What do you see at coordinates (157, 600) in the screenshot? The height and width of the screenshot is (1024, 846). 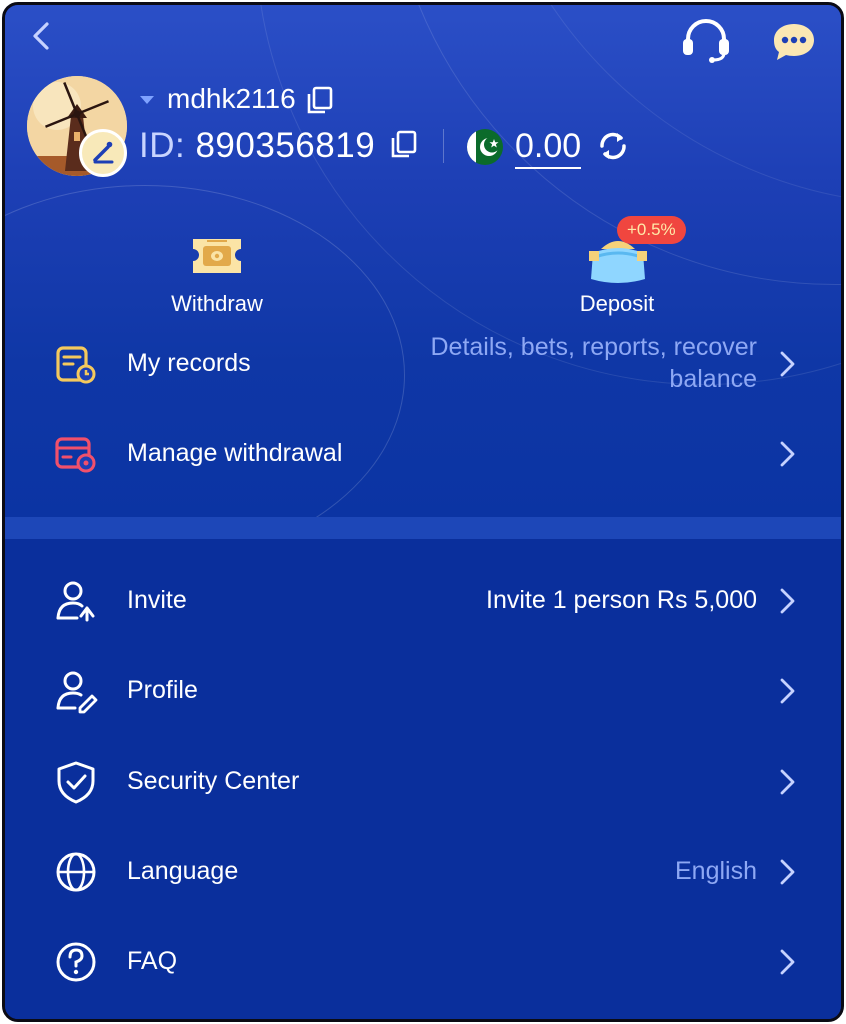 I see `menu-label: Invite` at bounding box center [157, 600].